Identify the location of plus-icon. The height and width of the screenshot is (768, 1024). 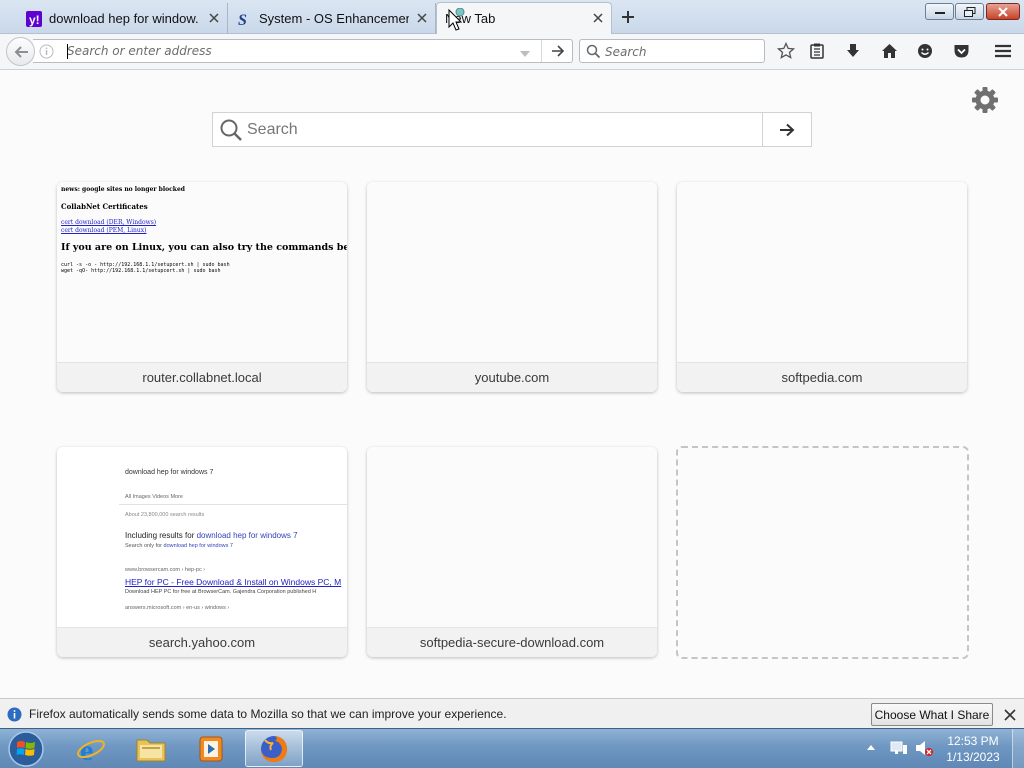
(628, 17).